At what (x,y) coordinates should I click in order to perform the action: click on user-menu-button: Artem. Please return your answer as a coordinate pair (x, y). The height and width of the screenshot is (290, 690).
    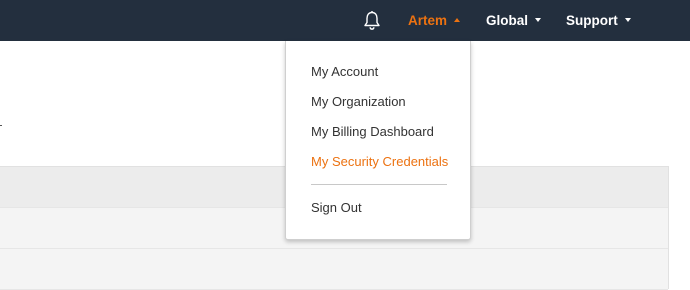
    Looking at the image, I should click on (434, 20).